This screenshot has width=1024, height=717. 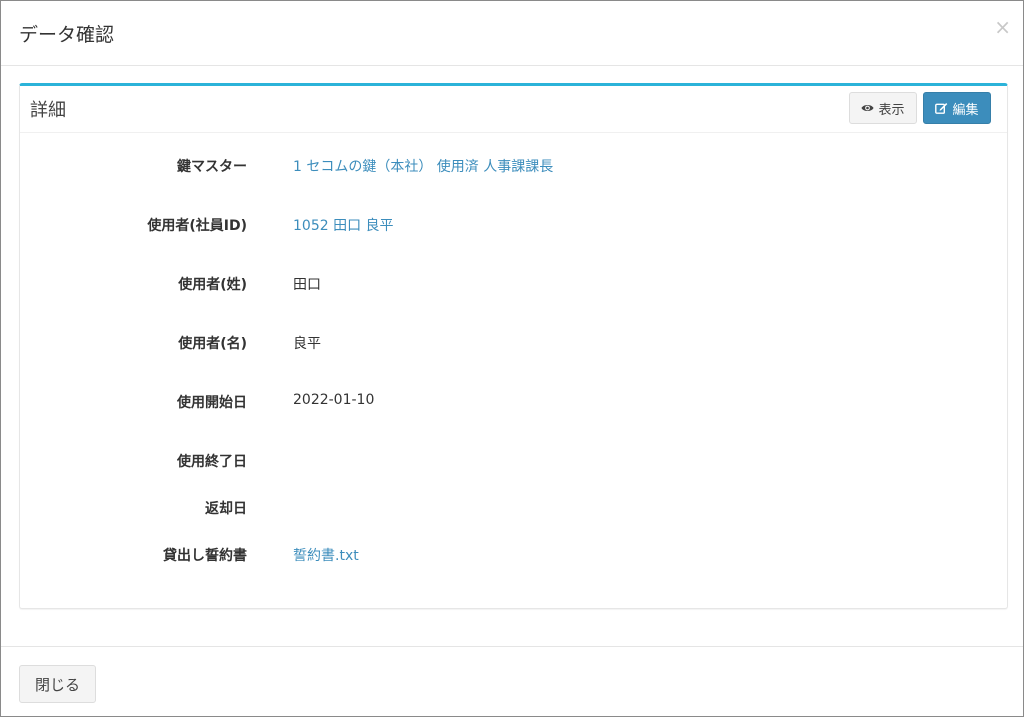 What do you see at coordinates (326, 555) in the screenshot?
I see `pledge-file-link: 誓約書.txt` at bounding box center [326, 555].